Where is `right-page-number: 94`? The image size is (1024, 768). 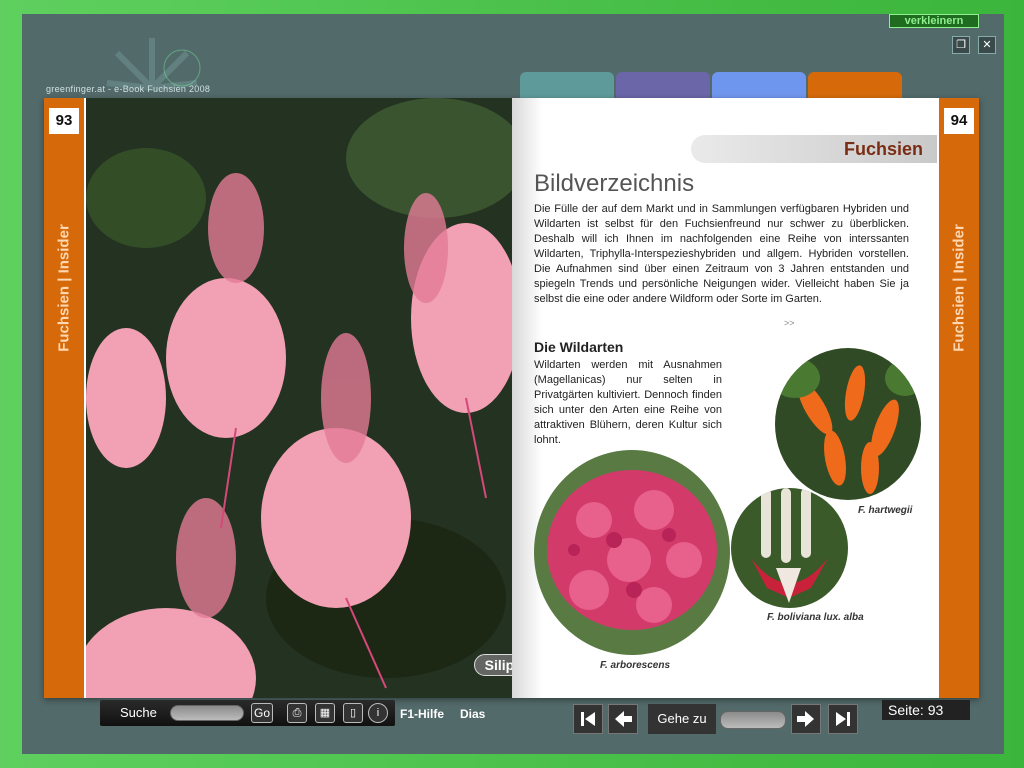
right-page-number: 94 is located at coordinates (959, 121).